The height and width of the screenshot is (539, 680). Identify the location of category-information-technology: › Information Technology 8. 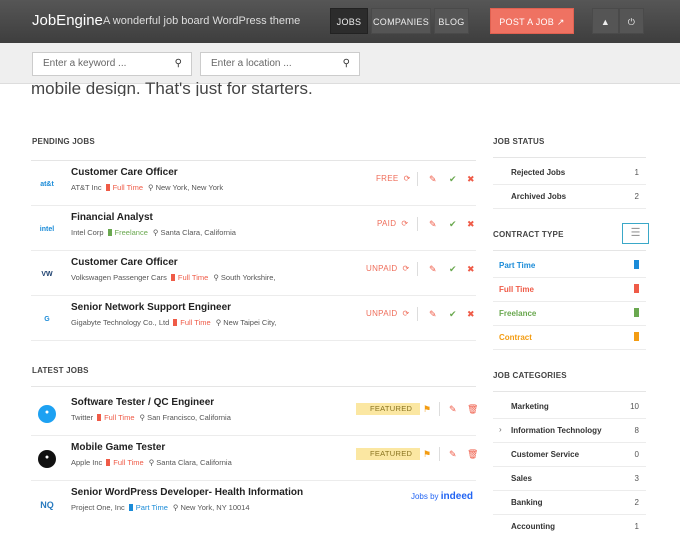
(569, 431).